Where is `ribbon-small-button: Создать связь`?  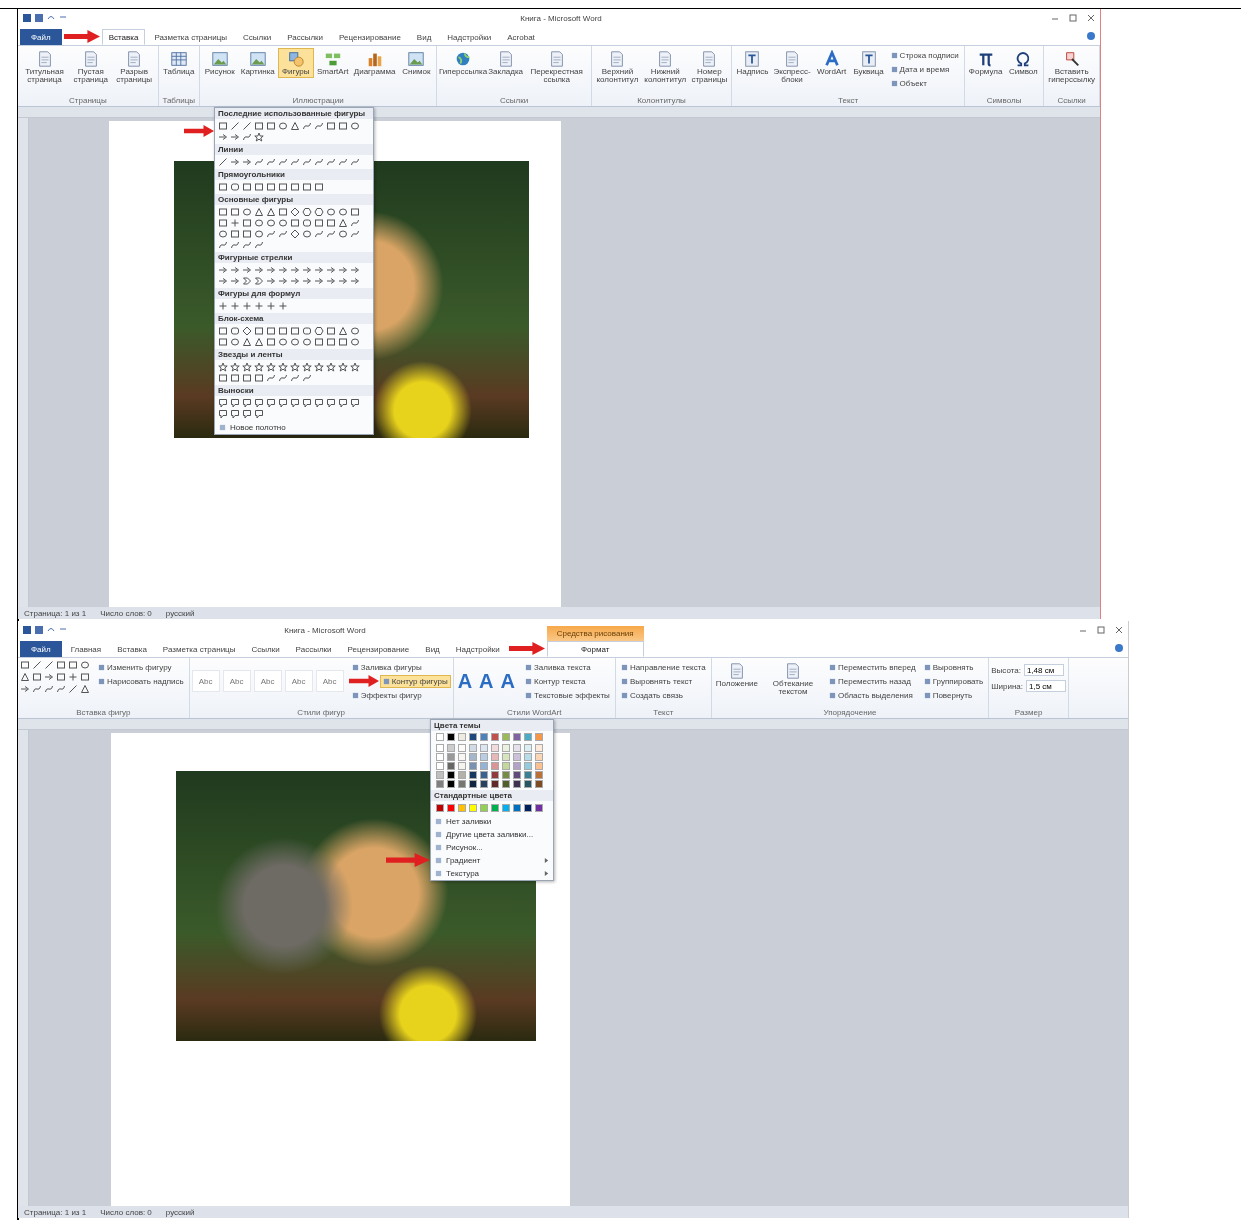 ribbon-small-button: Создать связь is located at coordinates (651, 695).